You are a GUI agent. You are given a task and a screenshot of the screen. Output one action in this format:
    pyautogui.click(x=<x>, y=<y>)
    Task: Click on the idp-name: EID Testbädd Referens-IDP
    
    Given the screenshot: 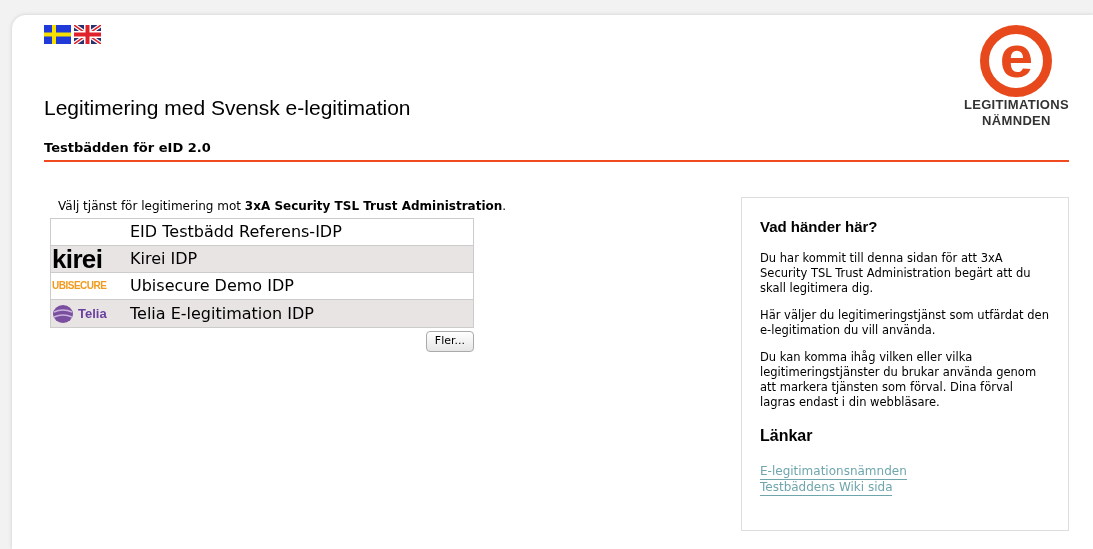 What is the action you would take?
    pyautogui.click(x=236, y=232)
    